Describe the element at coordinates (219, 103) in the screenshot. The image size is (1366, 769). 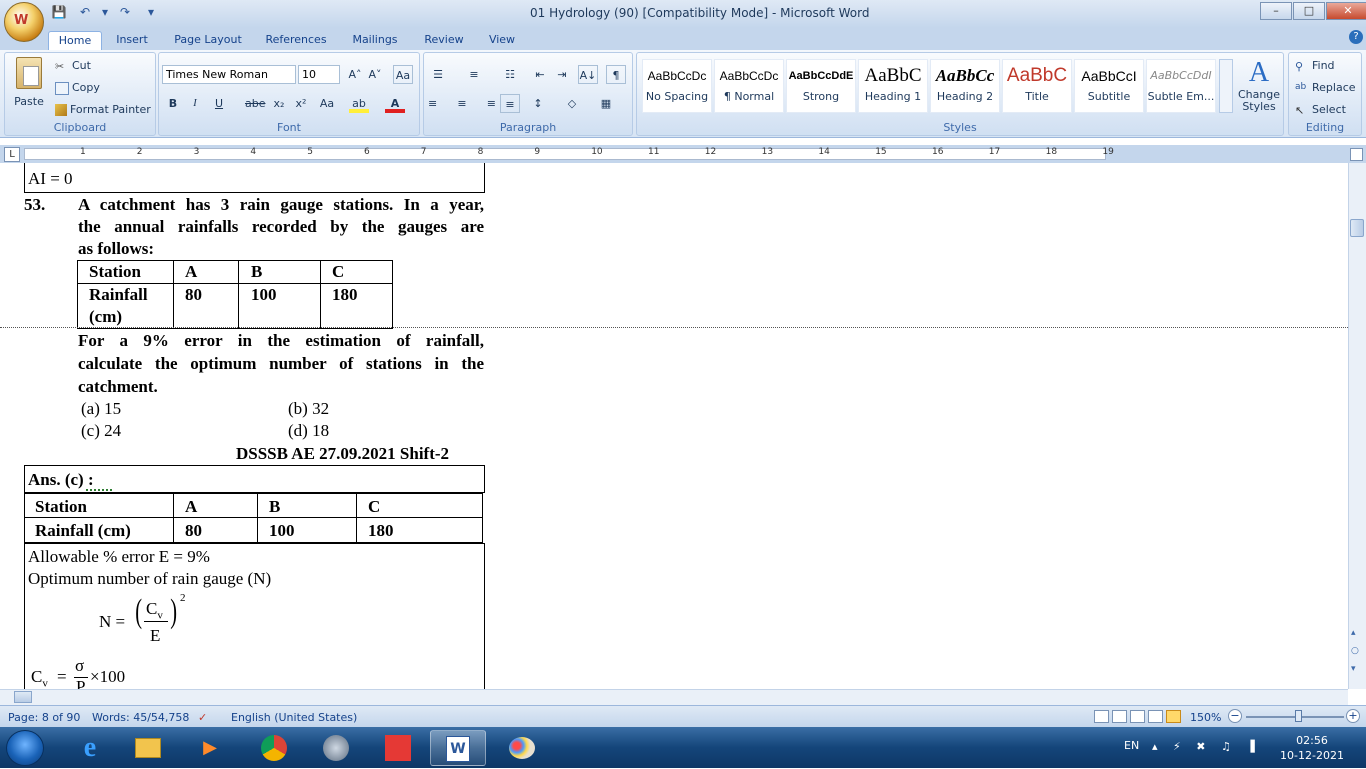
I see `underline-button: U` at that location.